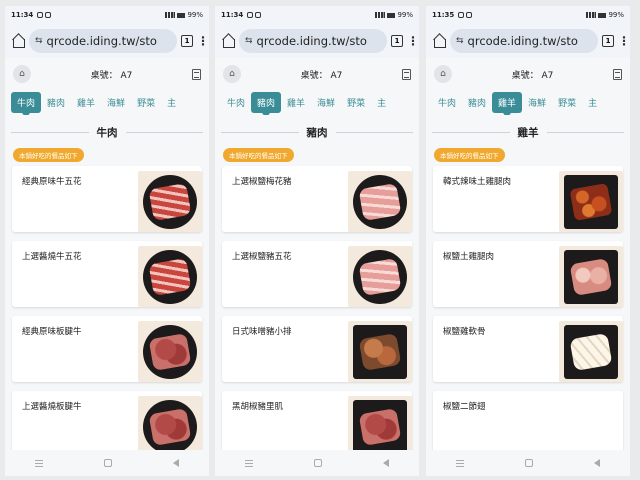 Image resolution: width=640 pixels, height=480 pixels. I want to click on status-time: 11:34, so click(22, 15).